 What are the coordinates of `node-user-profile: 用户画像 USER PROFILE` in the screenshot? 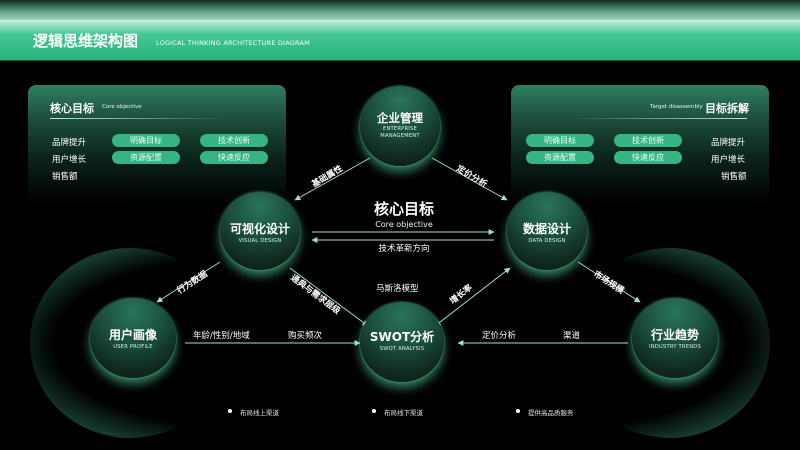 It's located at (133, 338).